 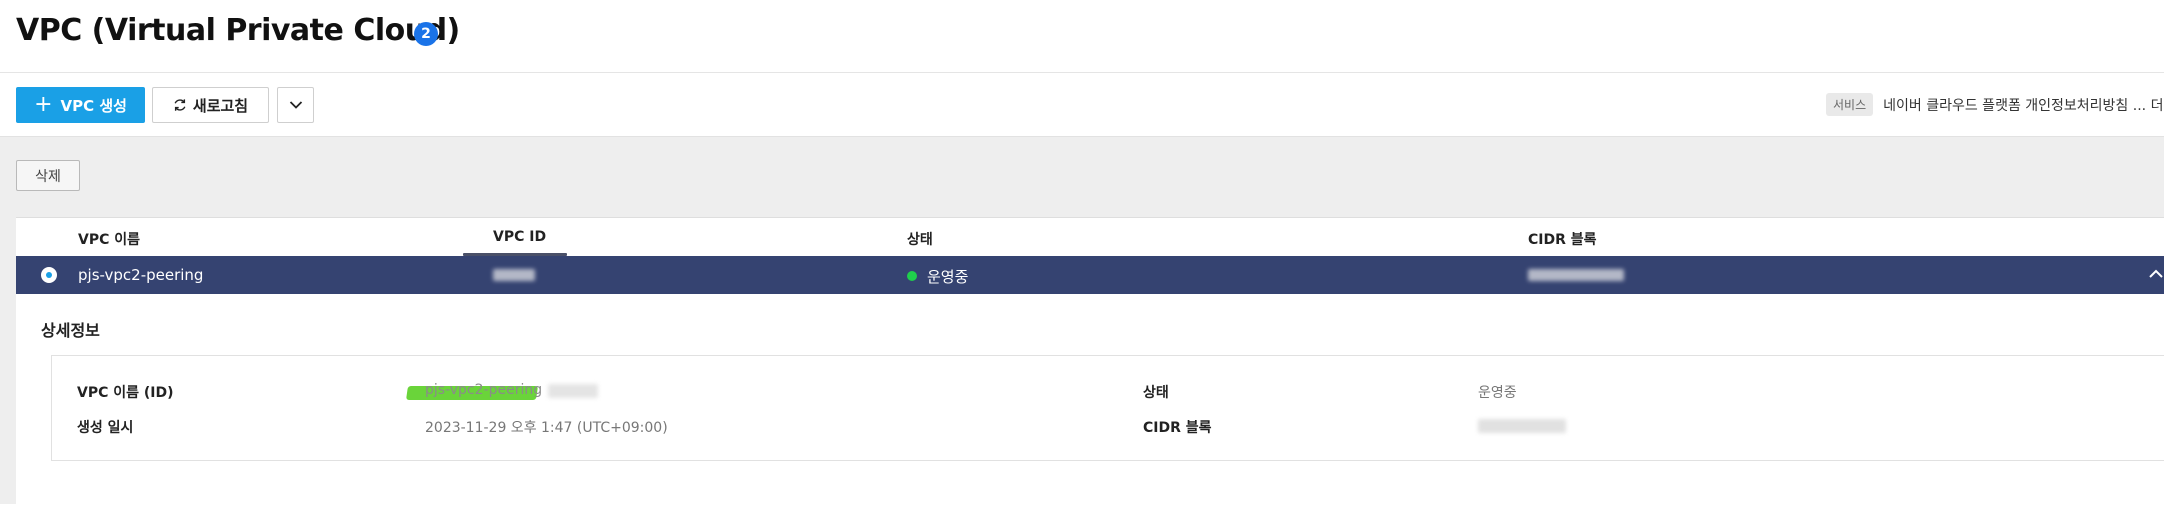 I want to click on plus-icon: +, so click(x=43, y=104).